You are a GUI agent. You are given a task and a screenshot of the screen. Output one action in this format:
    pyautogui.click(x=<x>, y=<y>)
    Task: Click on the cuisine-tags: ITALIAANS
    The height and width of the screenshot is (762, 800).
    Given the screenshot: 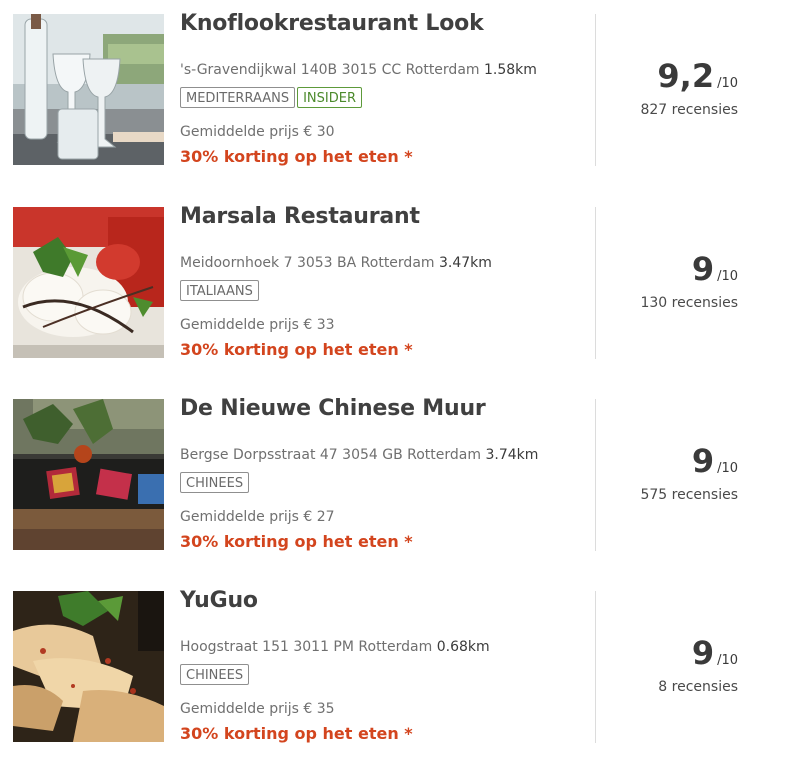 What is the action you would take?
    pyautogui.click(x=220, y=290)
    